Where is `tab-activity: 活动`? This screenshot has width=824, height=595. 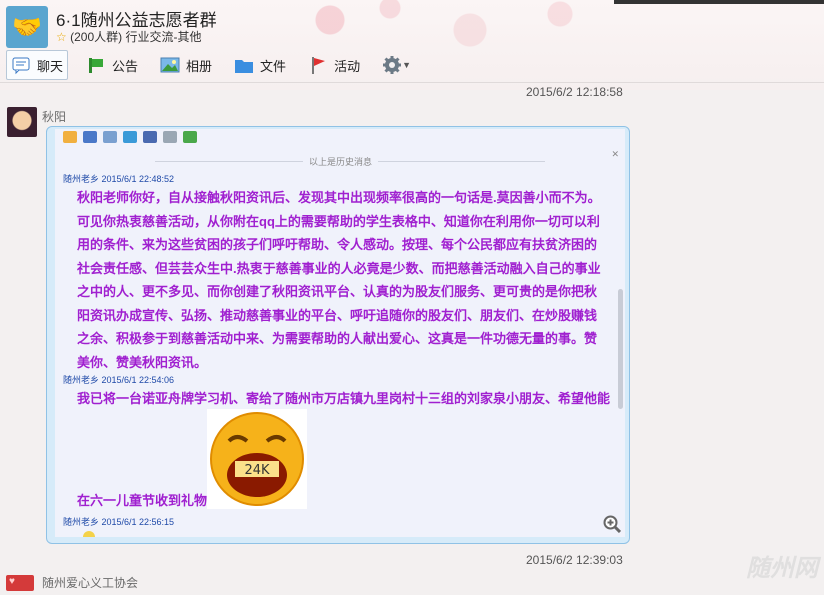 tab-activity: 活动 is located at coordinates (334, 65).